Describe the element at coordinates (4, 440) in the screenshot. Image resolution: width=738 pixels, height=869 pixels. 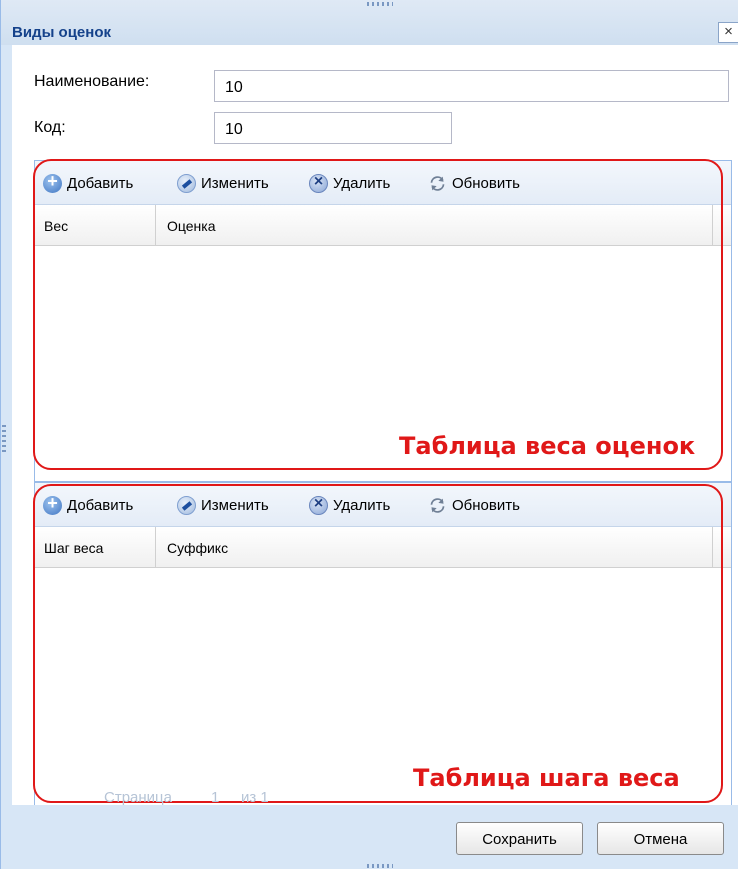
I see `resize-grip-left` at that location.